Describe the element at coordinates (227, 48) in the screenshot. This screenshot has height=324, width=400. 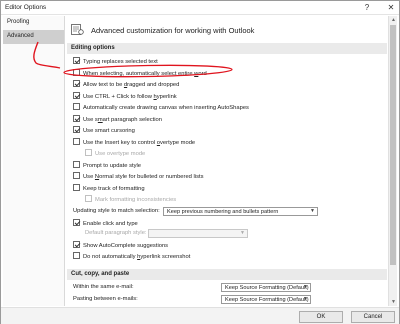
I see `section-editing-options: Editing options` at that location.